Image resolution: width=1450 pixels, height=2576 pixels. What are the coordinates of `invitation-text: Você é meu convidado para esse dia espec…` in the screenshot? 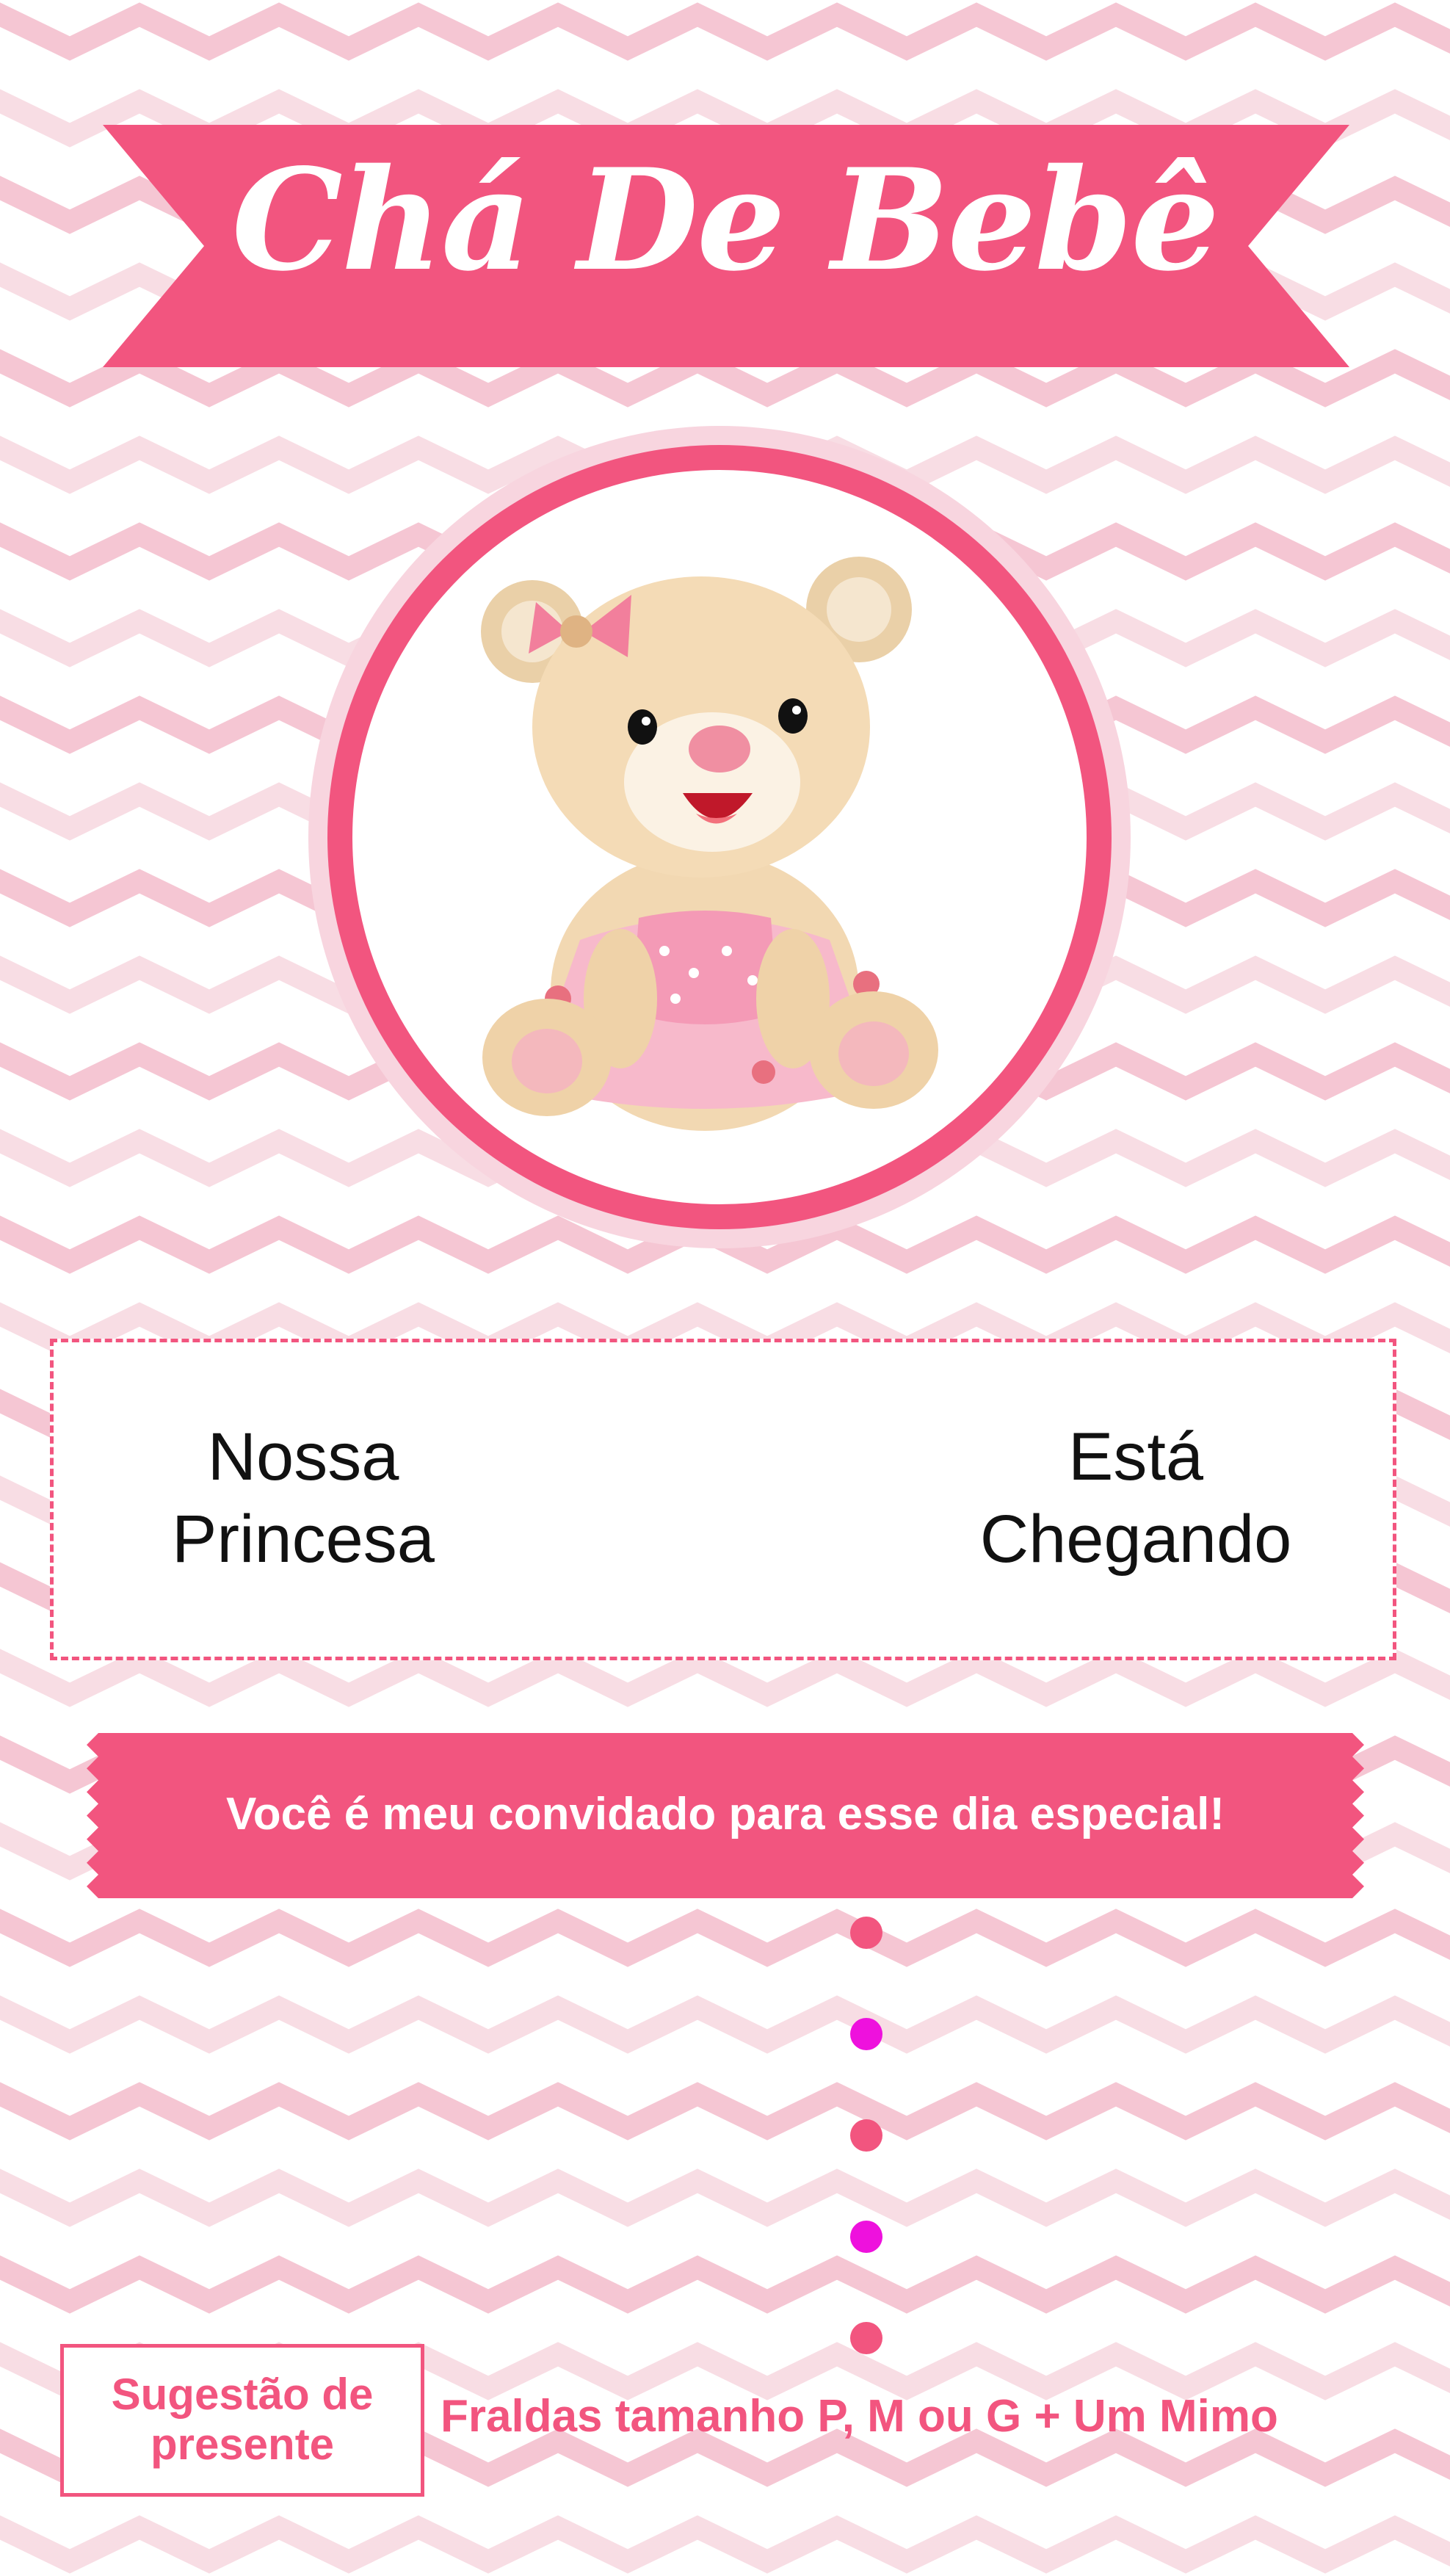 It's located at (725, 1814).